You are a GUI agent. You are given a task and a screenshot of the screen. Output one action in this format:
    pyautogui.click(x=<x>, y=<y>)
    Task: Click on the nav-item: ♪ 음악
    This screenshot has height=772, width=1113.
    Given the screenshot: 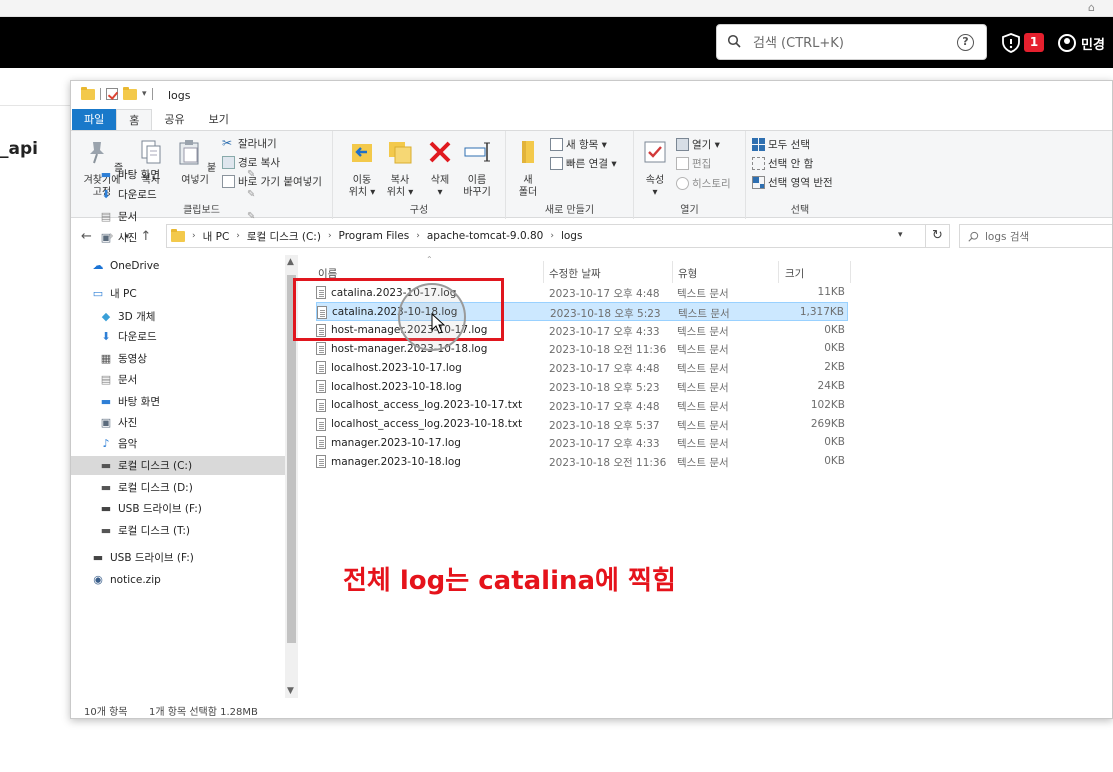 What is the action you would take?
    pyautogui.click(x=178, y=443)
    